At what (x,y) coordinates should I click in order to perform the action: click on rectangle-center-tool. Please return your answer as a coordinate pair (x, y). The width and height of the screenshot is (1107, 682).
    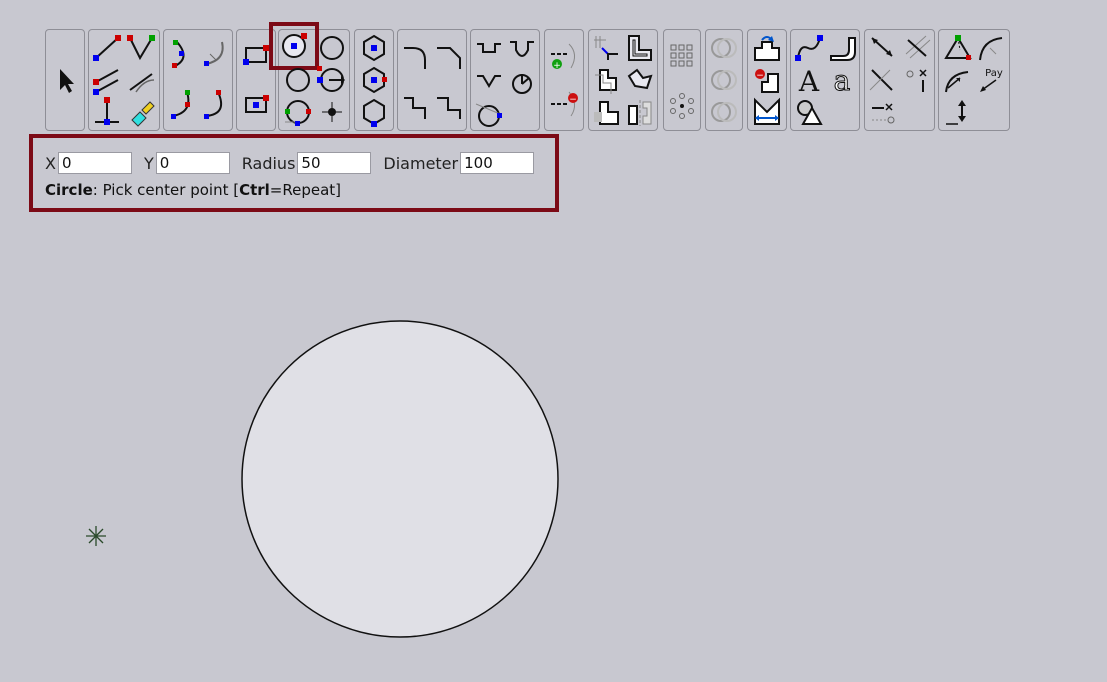
    Looking at the image, I should click on (256, 106).